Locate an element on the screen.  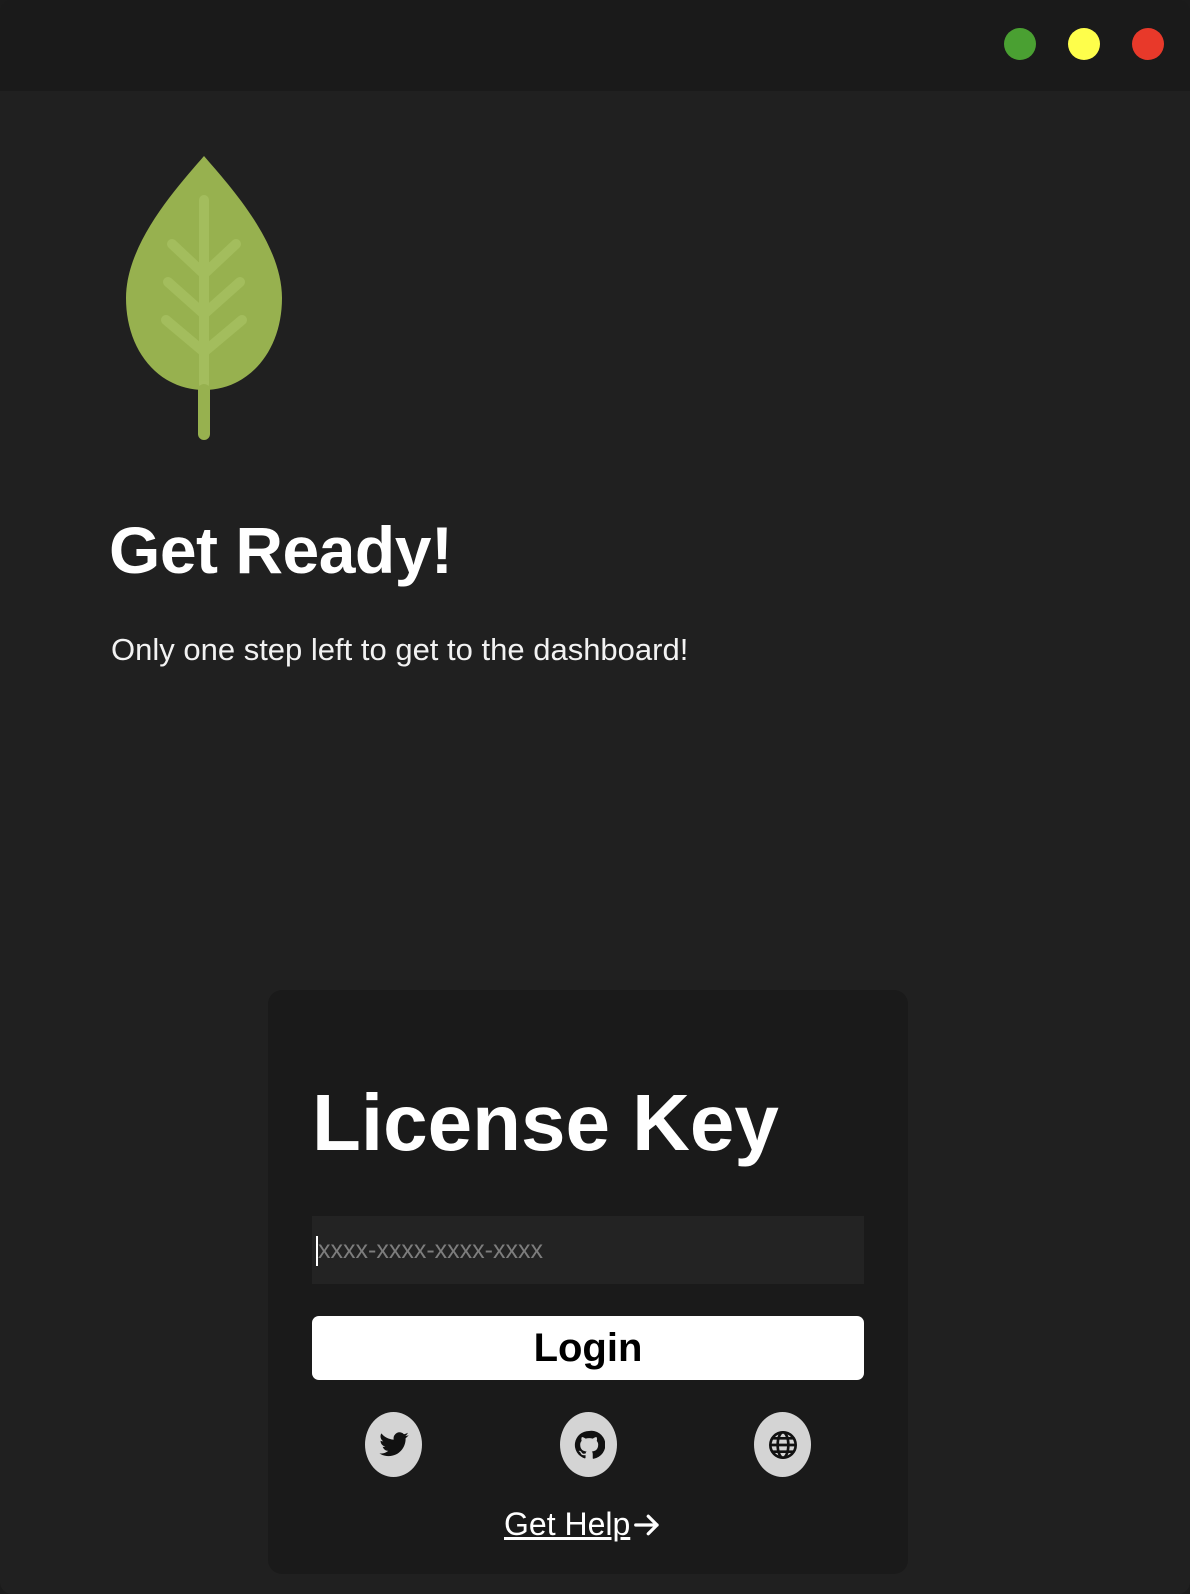
get-help-link: Get Help is located at coordinates (583, 1524).